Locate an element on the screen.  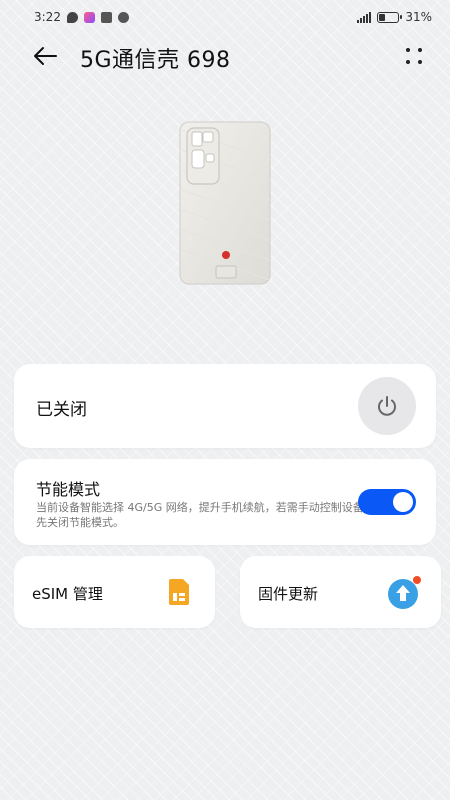
page-title: 5G通信壳 698 is located at coordinates (155, 60).